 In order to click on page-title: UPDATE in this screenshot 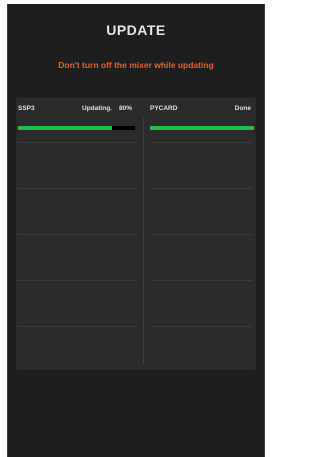, I will do `click(136, 30)`.